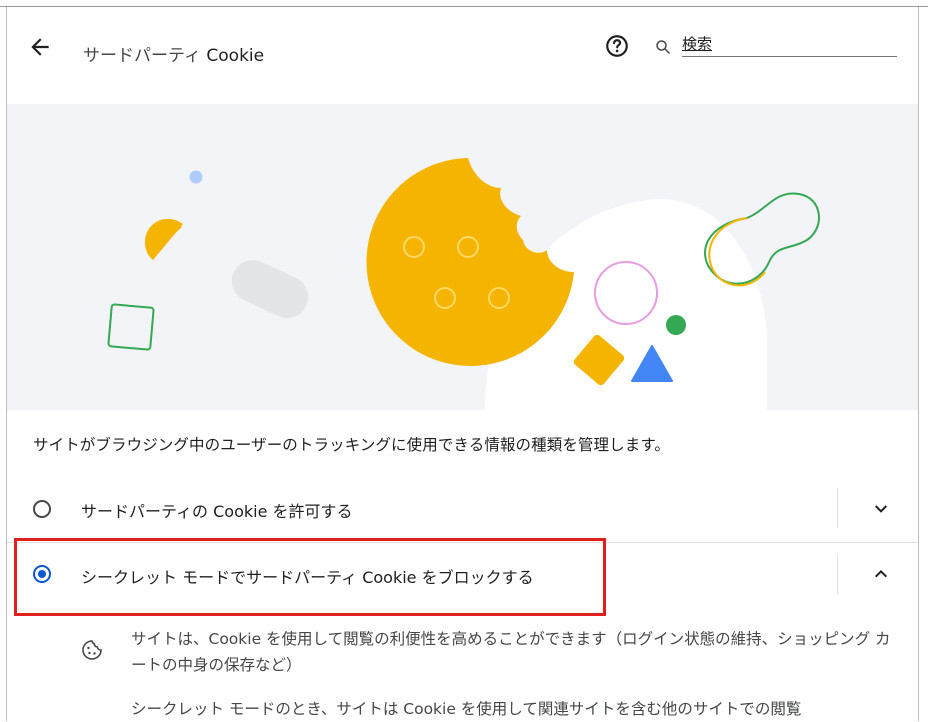 The width and height of the screenshot is (928, 722). Describe the element at coordinates (307, 576) in the screenshot. I see `option-block-label: シークレット モードでサードパーティ Cookie をブロックする` at that location.